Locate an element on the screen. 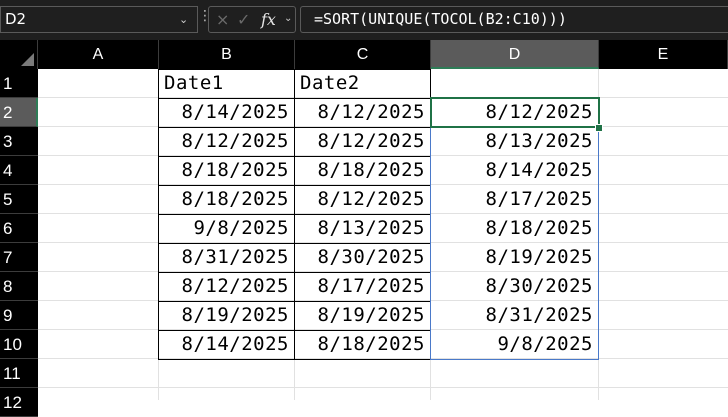  row-header-9: 9 is located at coordinates (19, 315).